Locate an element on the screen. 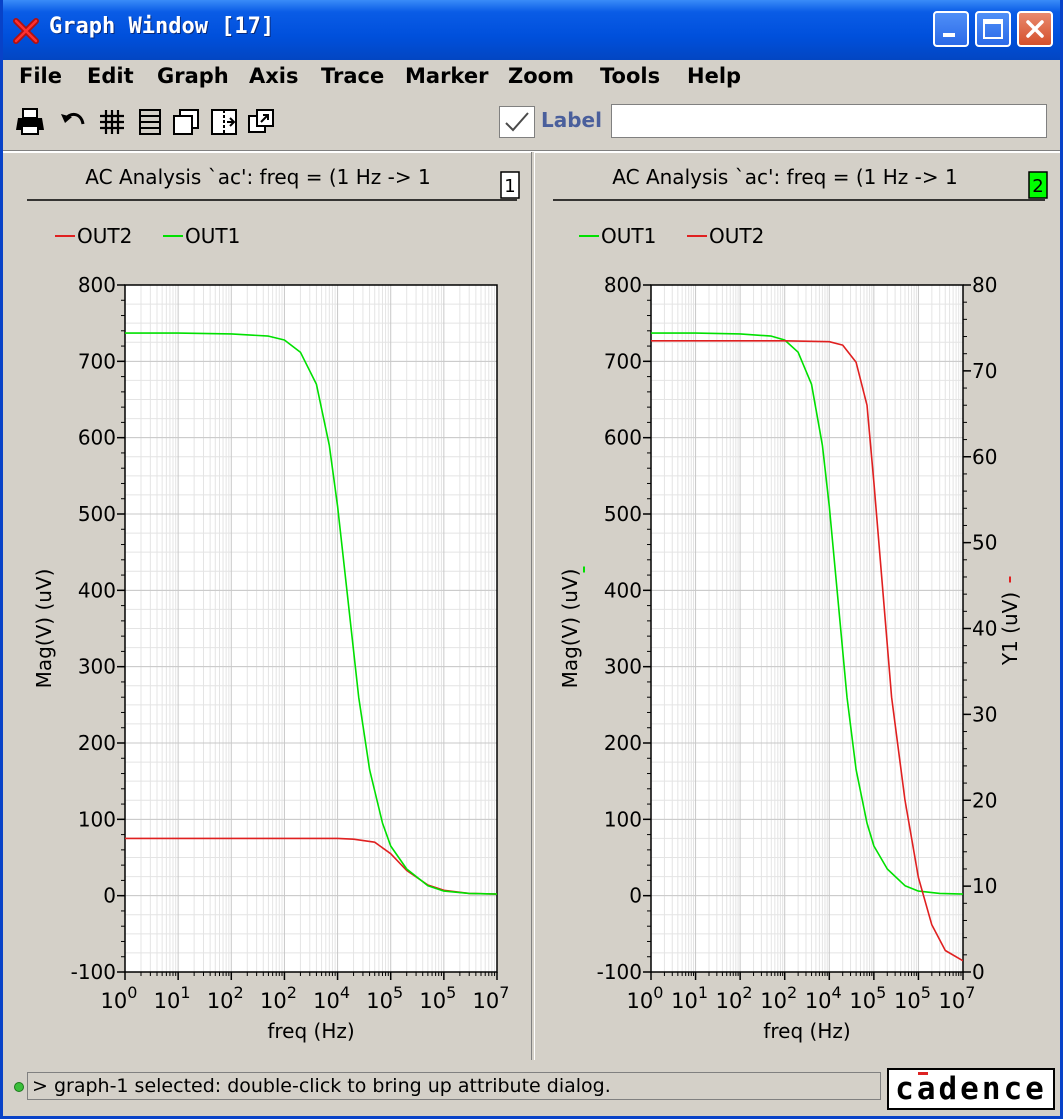 The width and height of the screenshot is (1063, 1119). checkmark-icon is located at coordinates (517, 122).